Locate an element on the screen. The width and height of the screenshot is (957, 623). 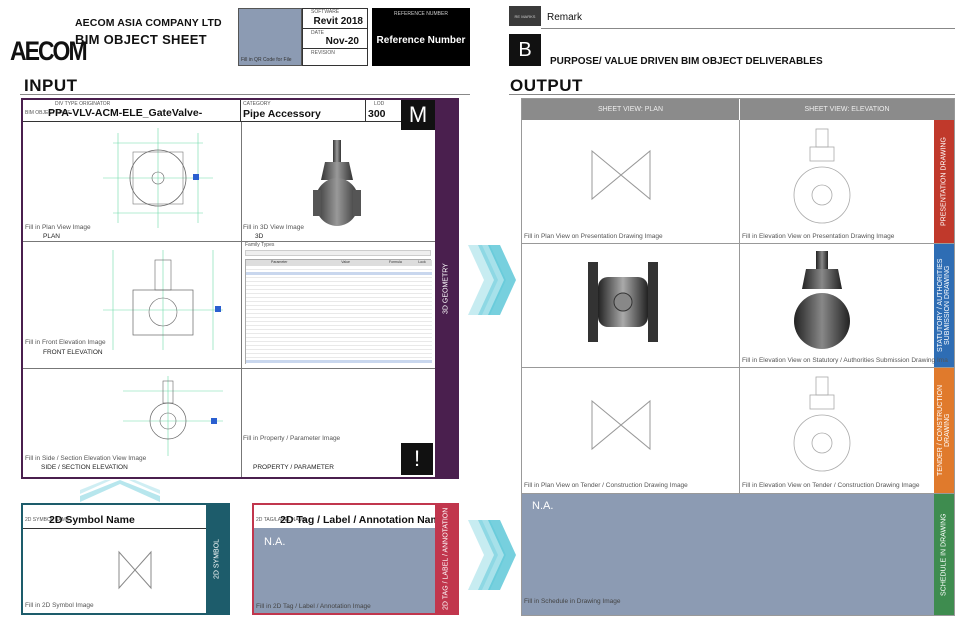
date-value: Nov-20 is located at coordinates (342, 41).